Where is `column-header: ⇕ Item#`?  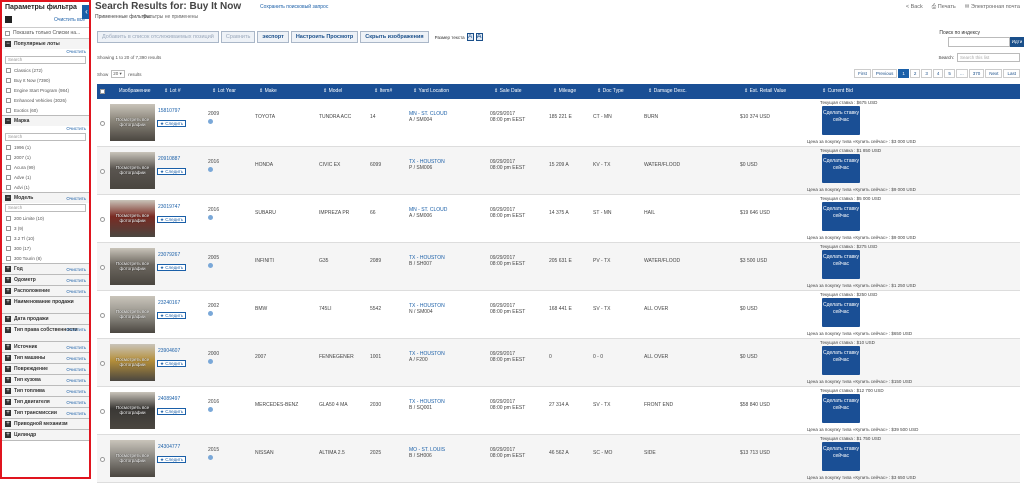
column-header: ⇕ Item# is located at coordinates (383, 91).